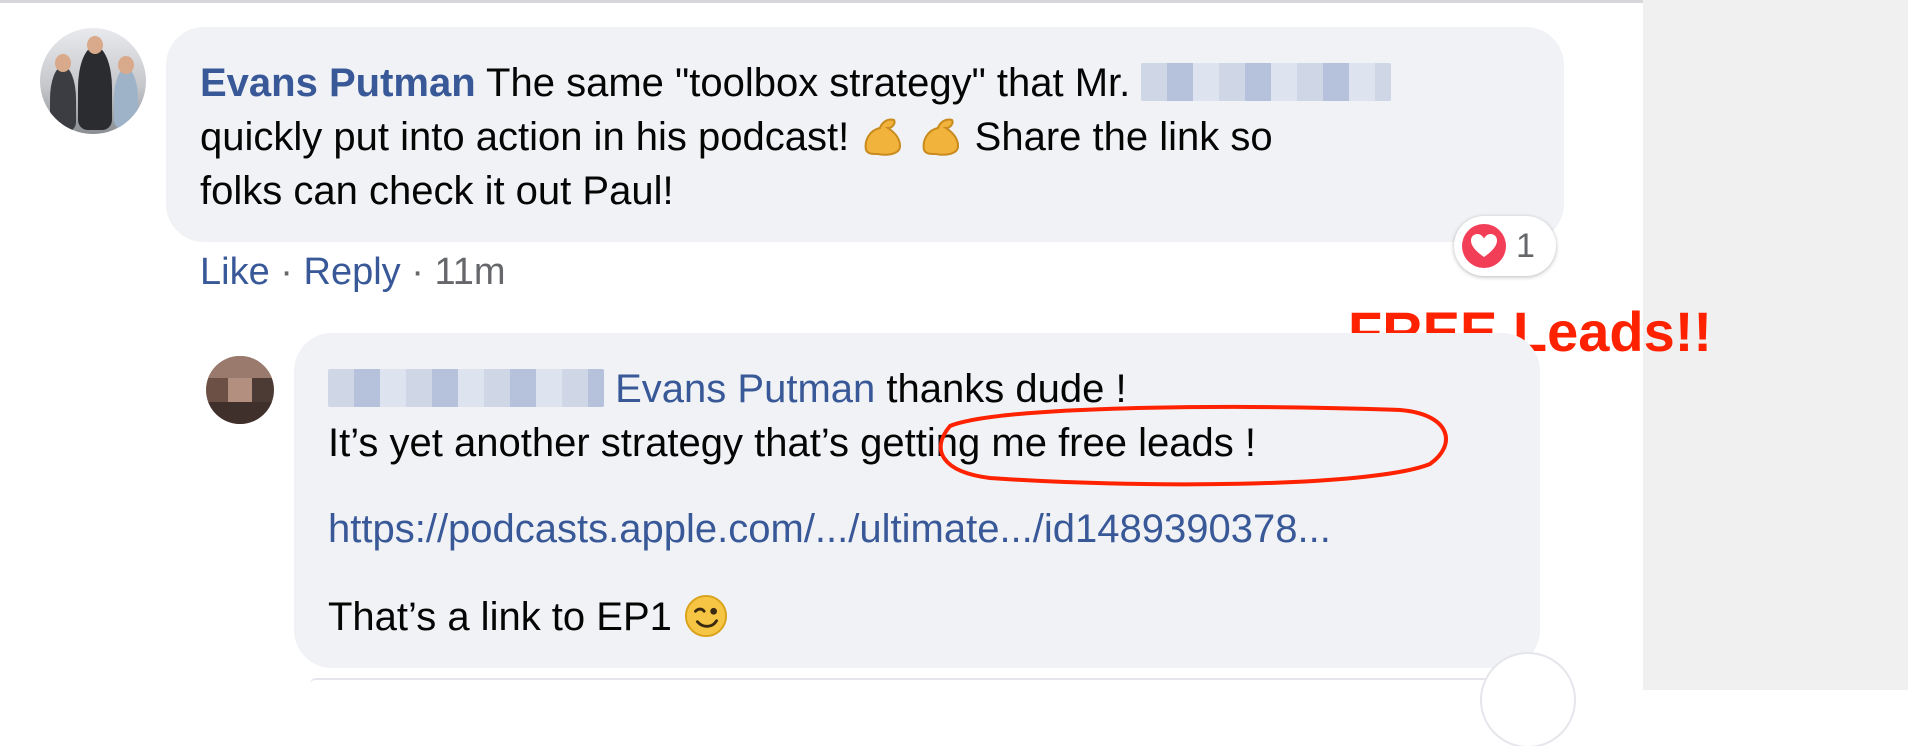 Image resolution: width=1908 pixels, height=746 pixels. Describe the element at coordinates (469, 272) in the screenshot. I see `timestamp: 11m` at that location.